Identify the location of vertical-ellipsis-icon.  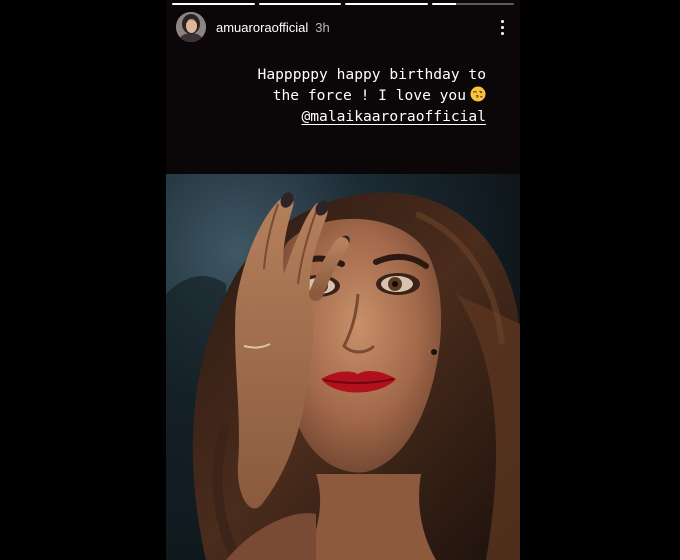
(502, 27).